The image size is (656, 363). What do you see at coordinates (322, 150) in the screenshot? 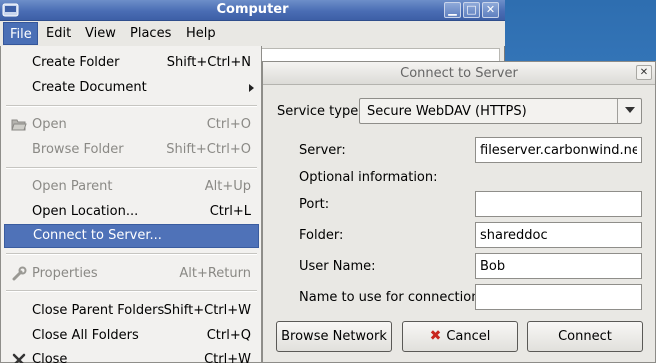
I see `server-label: Server:` at bounding box center [322, 150].